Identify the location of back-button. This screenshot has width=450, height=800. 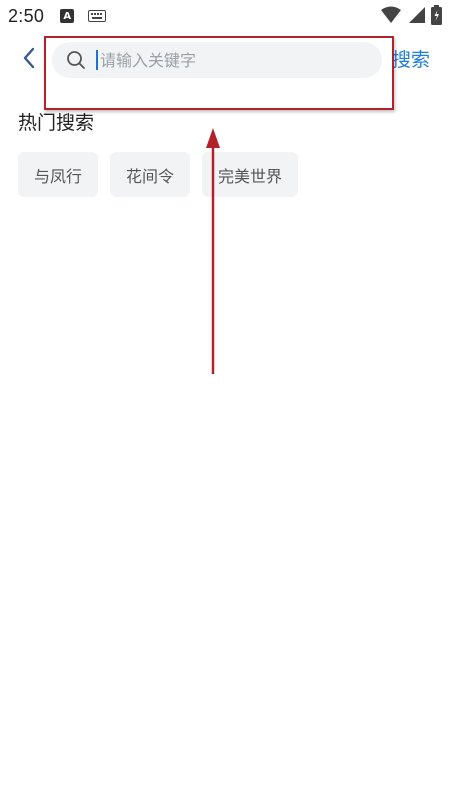
(29, 60).